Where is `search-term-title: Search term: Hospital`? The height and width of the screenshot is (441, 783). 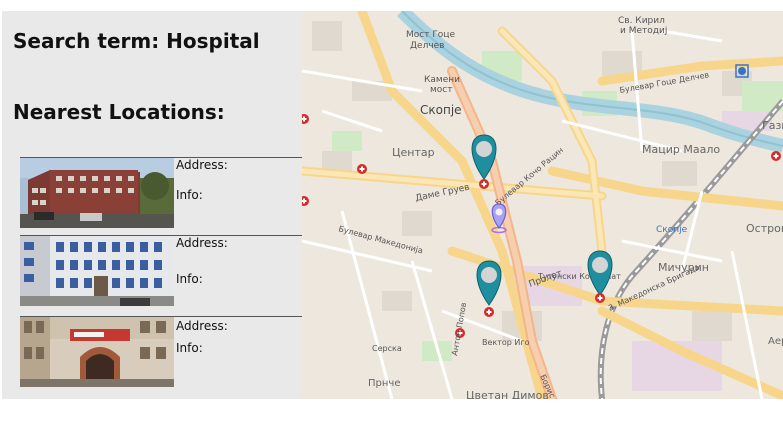 search-term-title: Search term: Hospital is located at coordinates (136, 41).